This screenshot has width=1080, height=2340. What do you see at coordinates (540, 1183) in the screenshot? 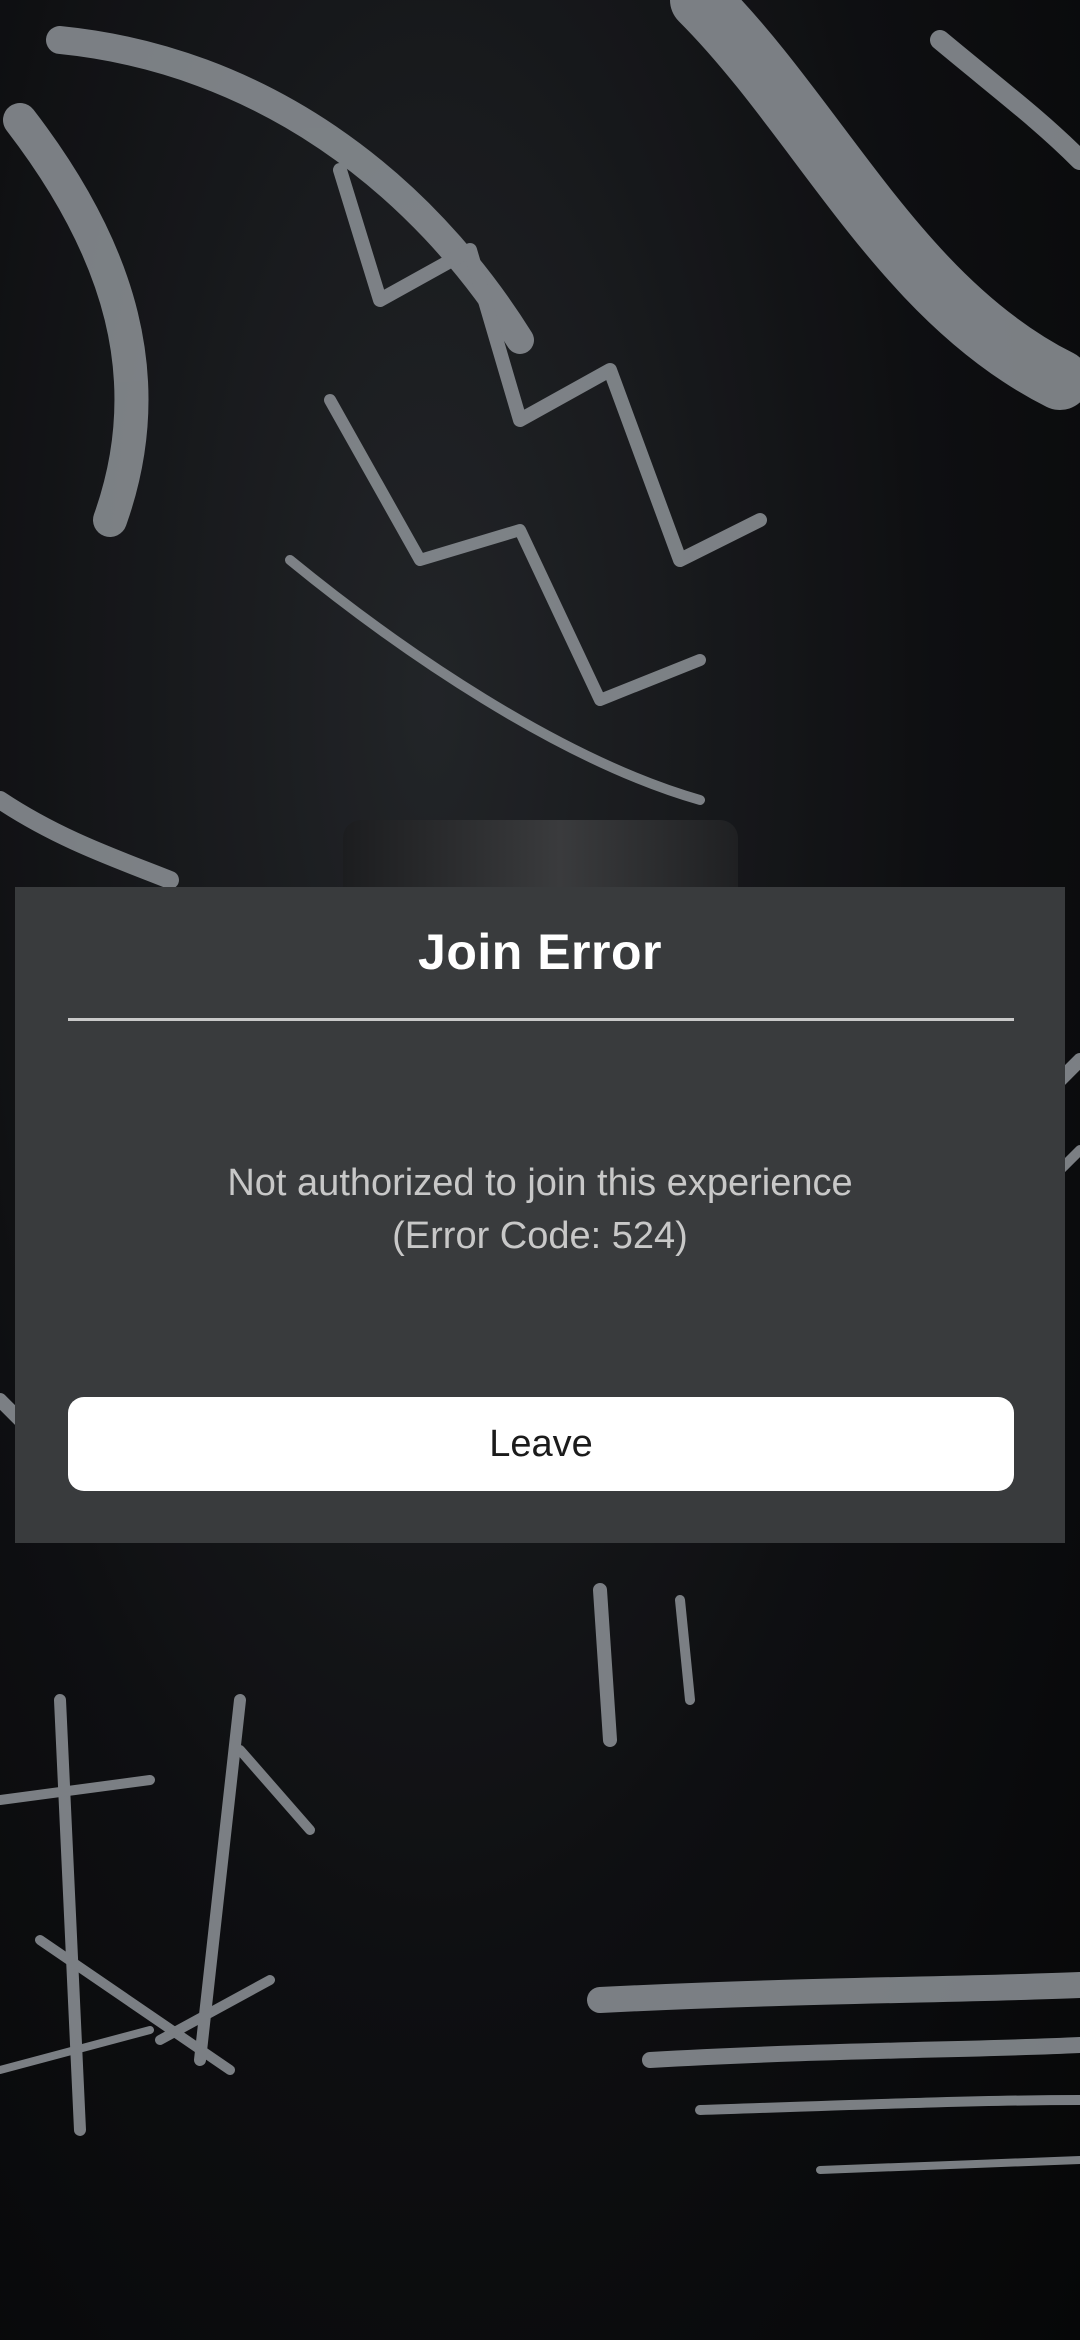
I see `error-message-text: Not authorized to join this experience` at bounding box center [540, 1183].